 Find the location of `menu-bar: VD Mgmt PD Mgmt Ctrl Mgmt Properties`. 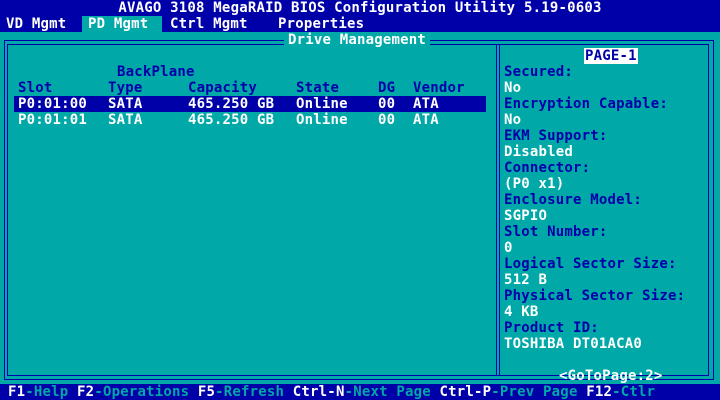

menu-bar: VD Mgmt PD Mgmt Ctrl Mgmt Properties is located at coordinates (360, 24).